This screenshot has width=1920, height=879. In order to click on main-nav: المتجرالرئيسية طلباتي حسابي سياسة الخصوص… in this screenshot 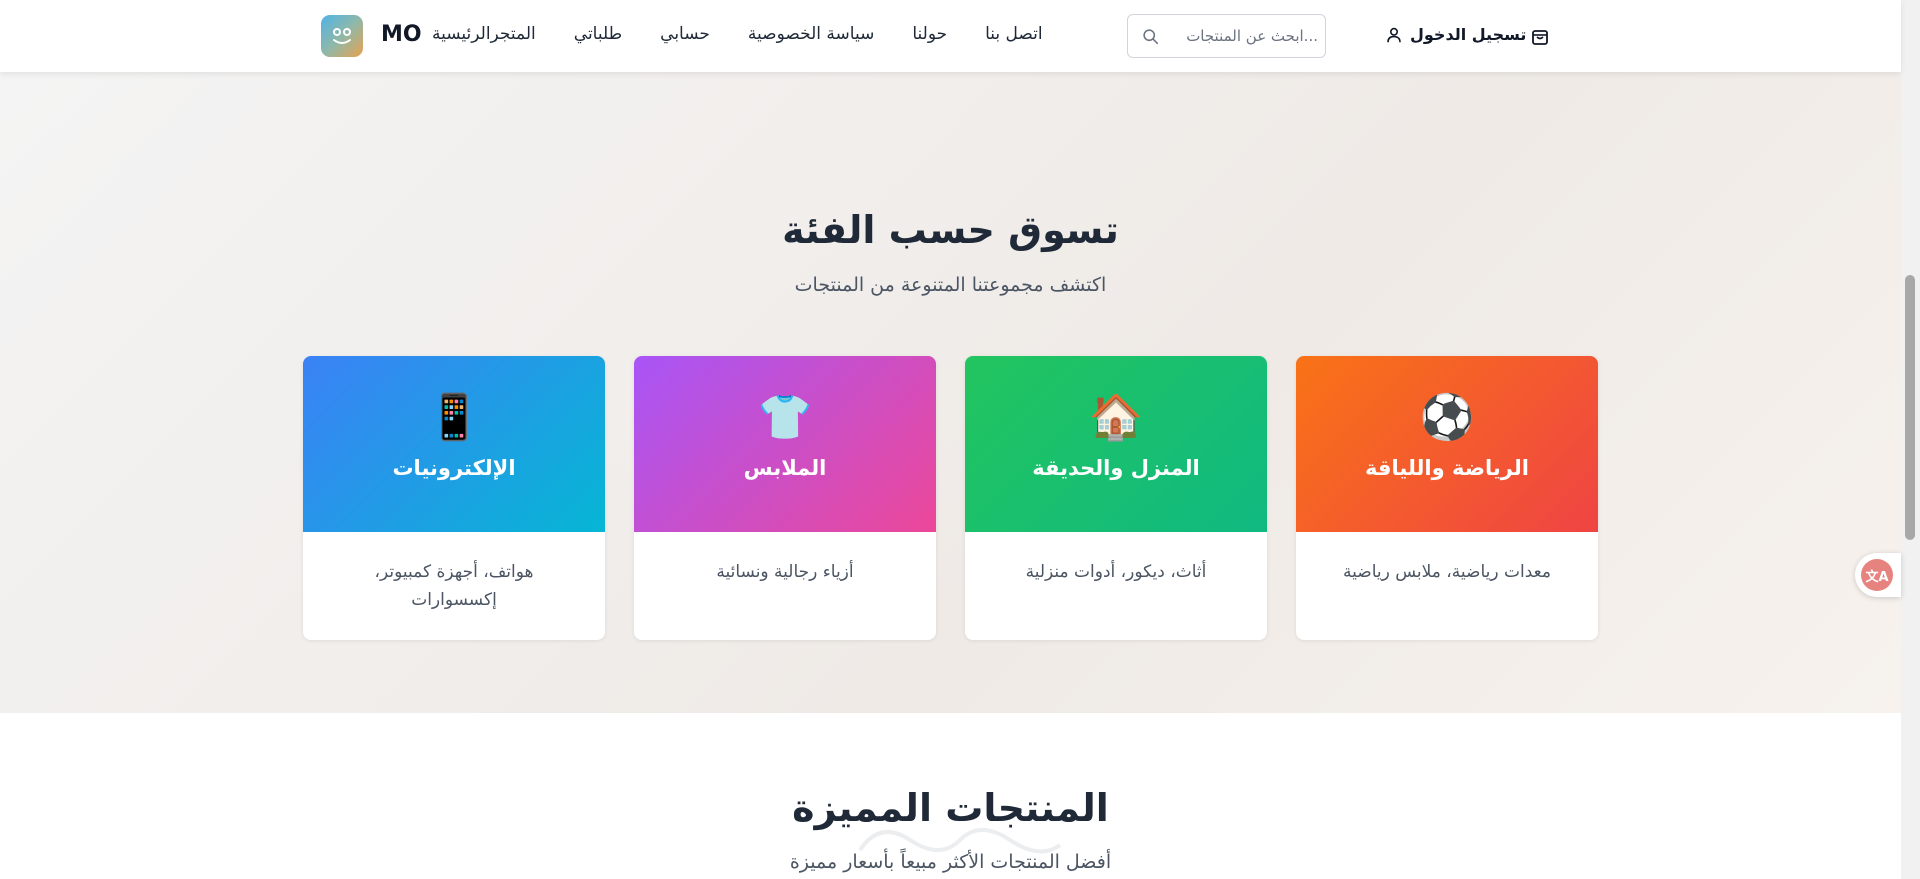, I will do `click(737, 34)`.